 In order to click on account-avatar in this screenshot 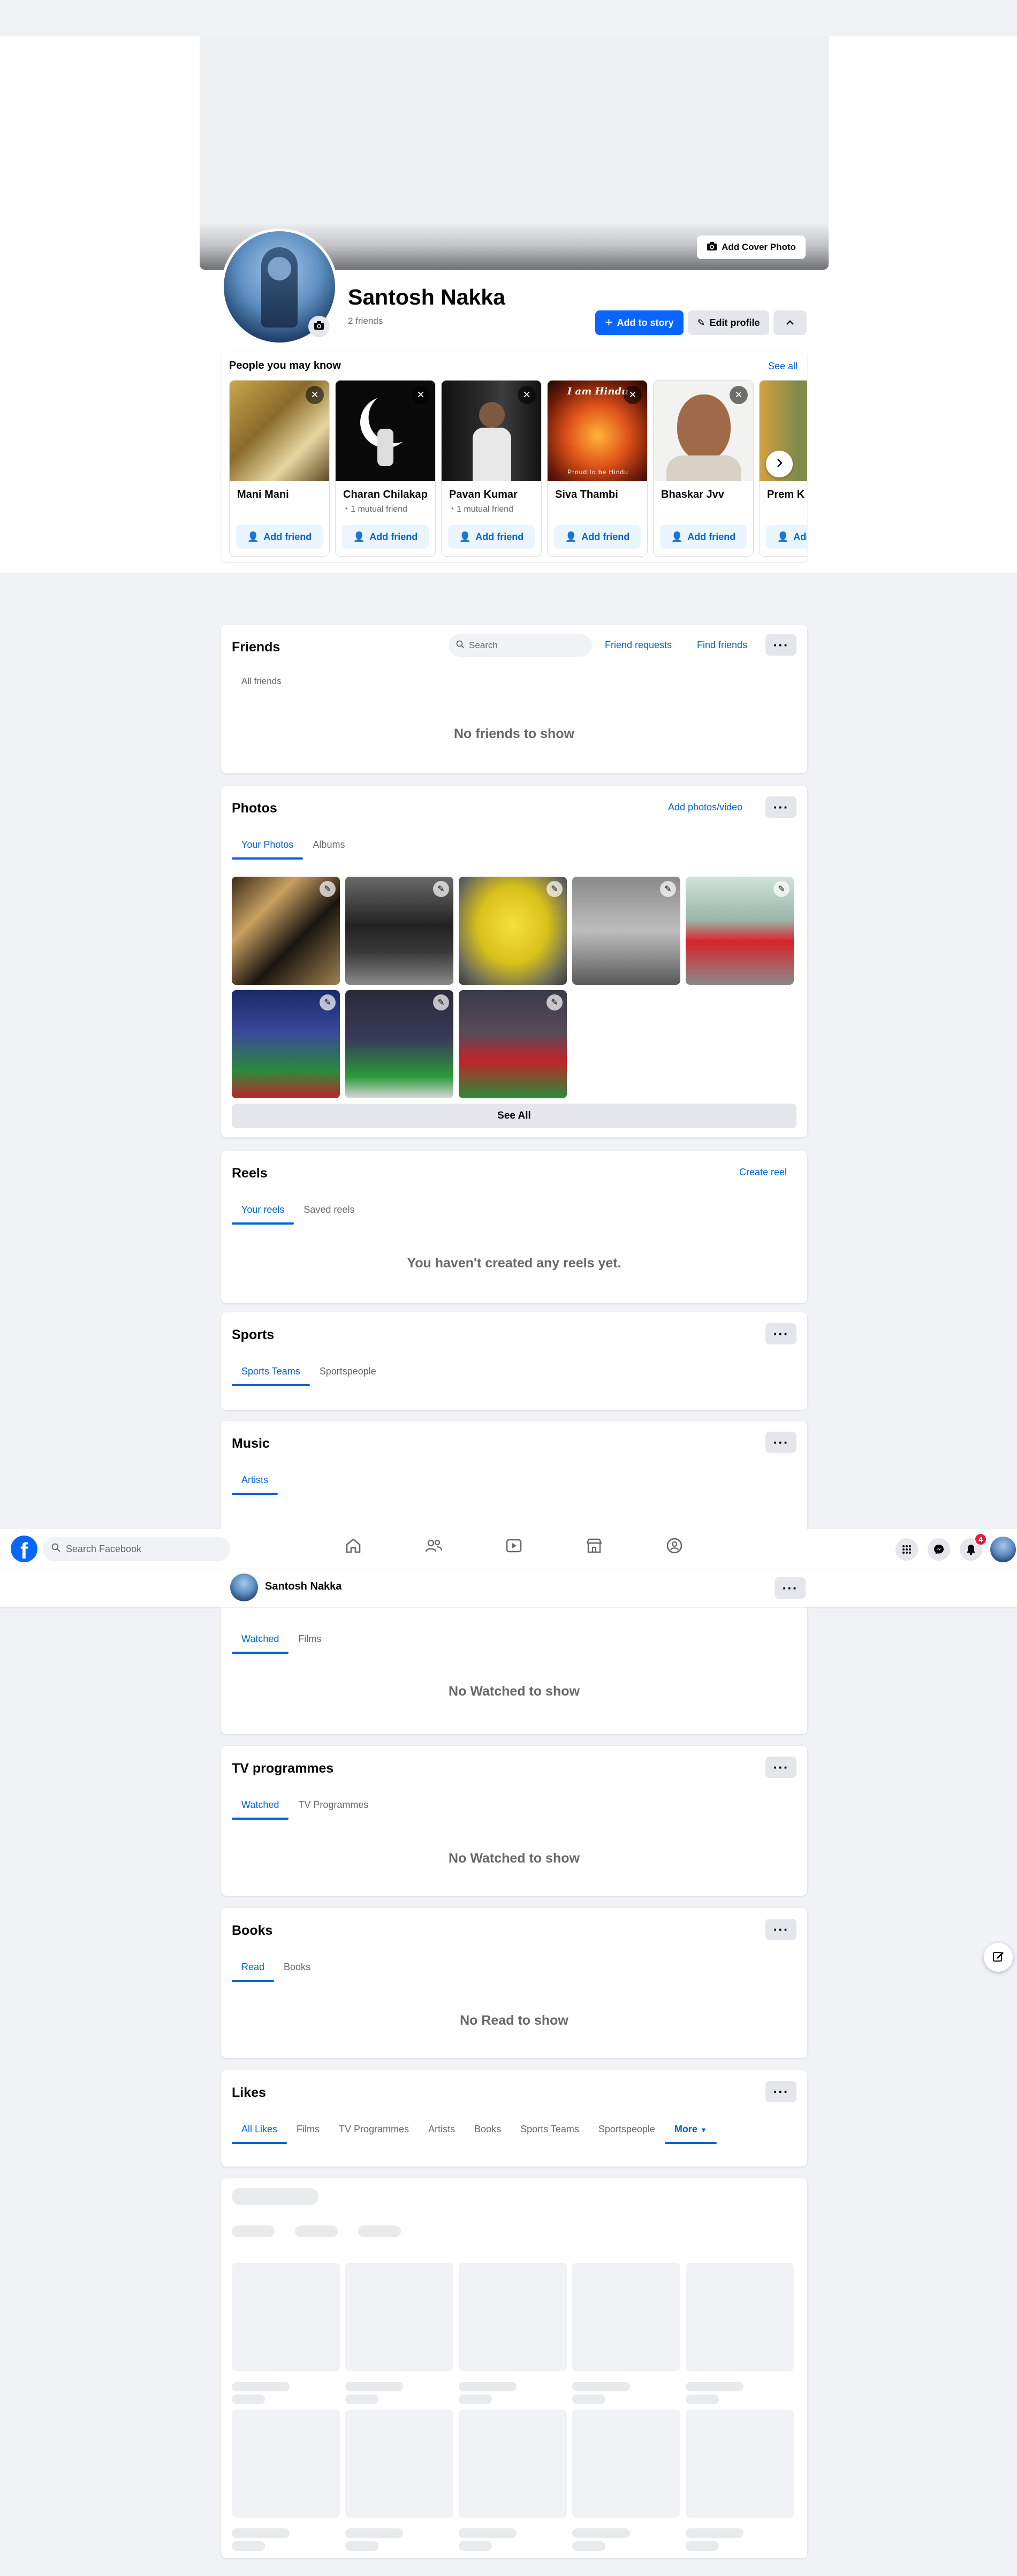, I will do `click(1003, 1549)`.